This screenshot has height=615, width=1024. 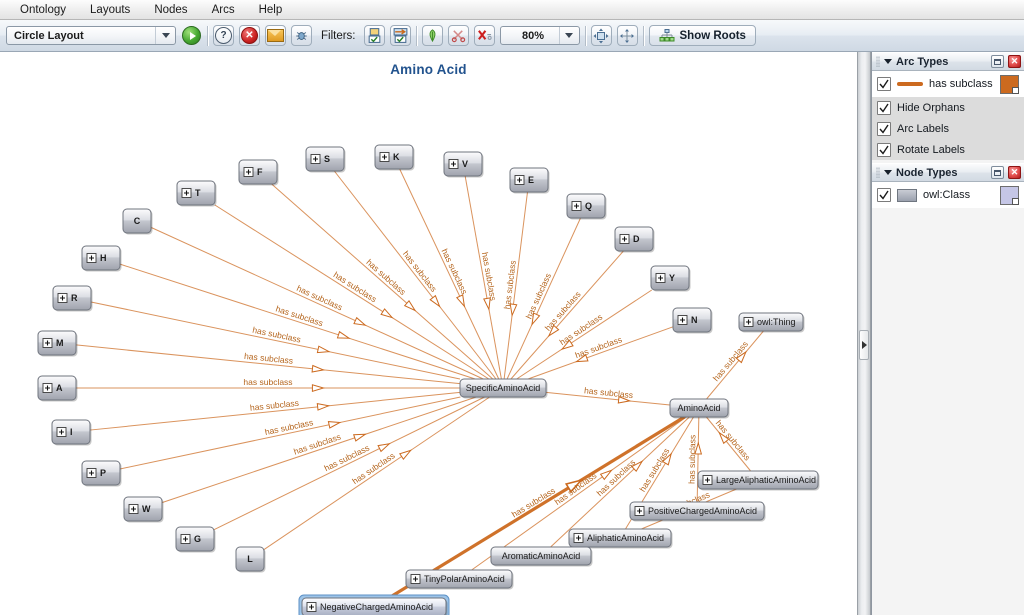 I want to click on option-rotate-labels: Rotate Labels, so click(x=948, y=149).